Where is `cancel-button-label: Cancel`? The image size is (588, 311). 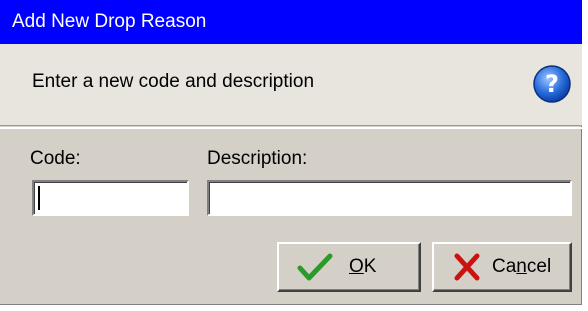 cancel-button-label: Cancel is located at coordinates (522, 266).